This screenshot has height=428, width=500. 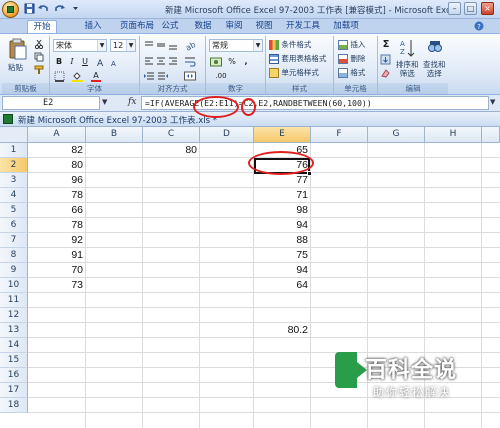 I want to click on cell-a5: 66, so click(x=57, y=210).